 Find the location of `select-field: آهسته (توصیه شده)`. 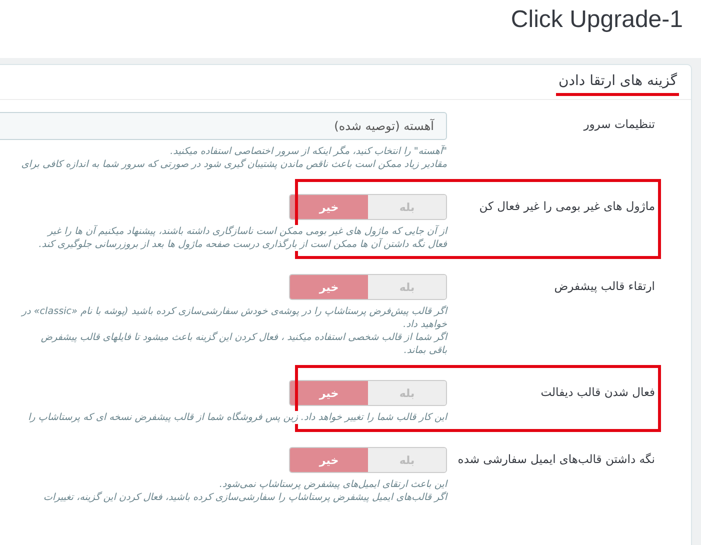

select-field: آهسته (توصیه شده) is located at coordinates (223, 126).